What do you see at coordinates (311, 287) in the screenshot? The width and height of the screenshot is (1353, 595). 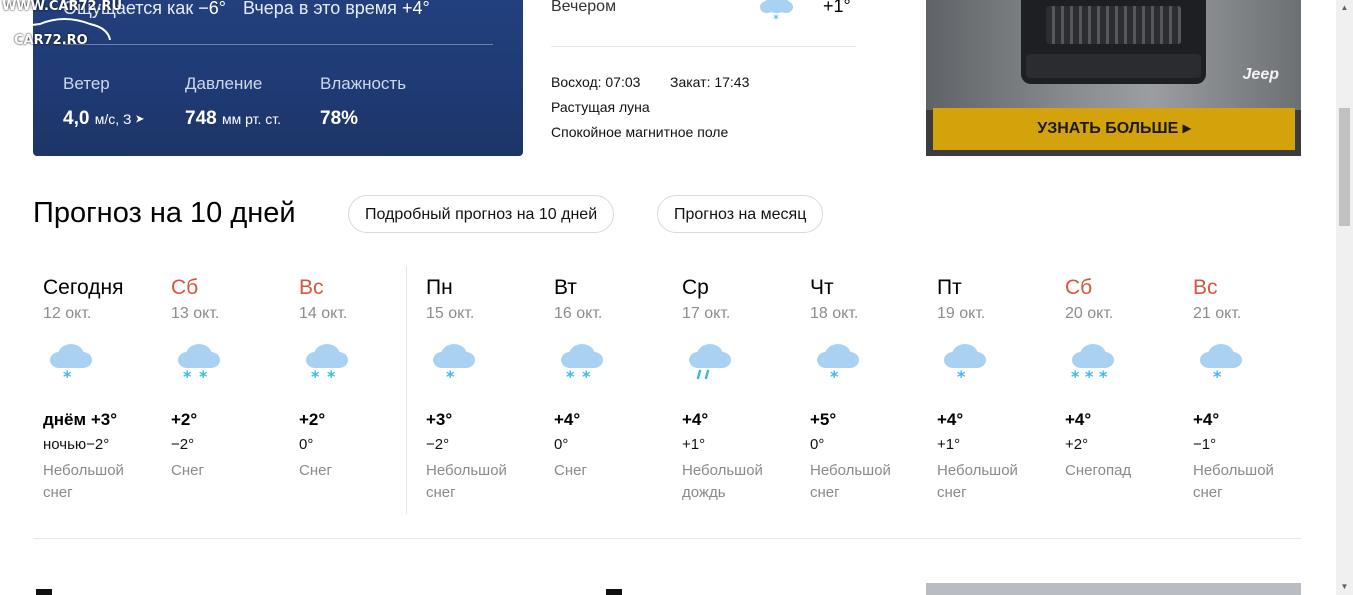 I see `day-name: Вс` at bounding box center [311, 287].